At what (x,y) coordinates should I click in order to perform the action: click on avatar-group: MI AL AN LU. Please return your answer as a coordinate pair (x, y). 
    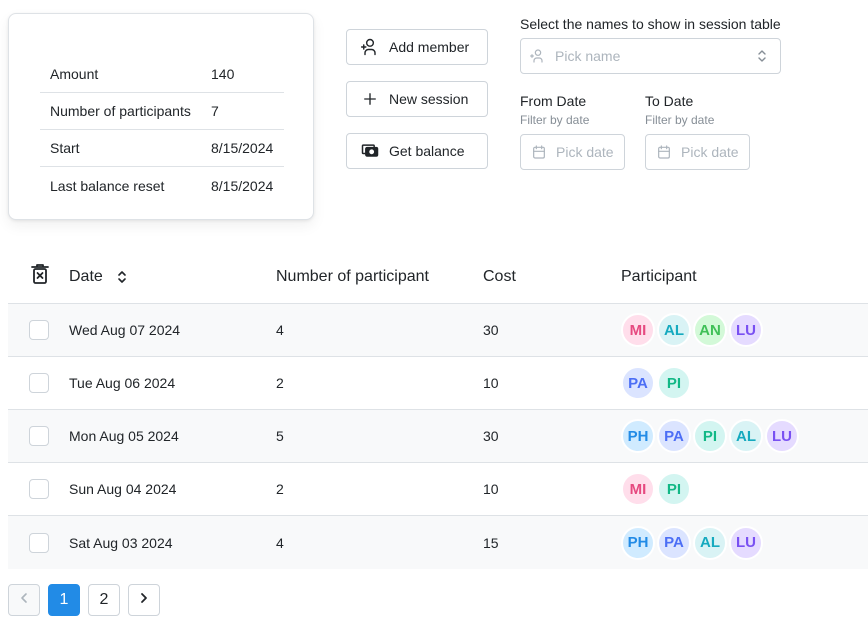
    Looking at the image, I should click on (744, 330).